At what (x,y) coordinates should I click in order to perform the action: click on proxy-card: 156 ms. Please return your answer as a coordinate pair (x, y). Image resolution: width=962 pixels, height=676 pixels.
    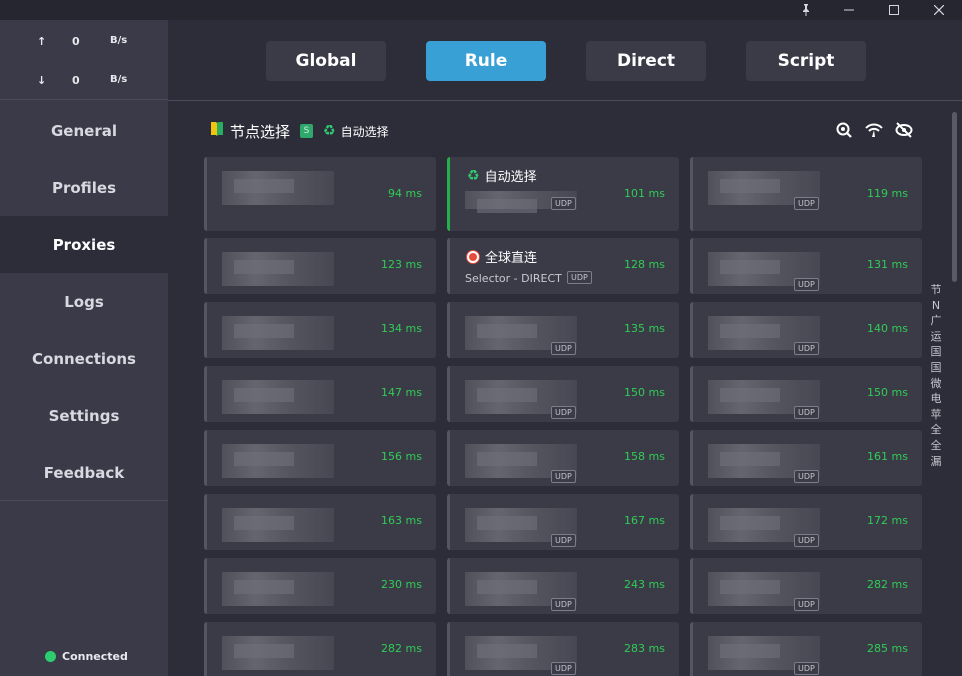
    Looking at the image, I should click on (320, 458).